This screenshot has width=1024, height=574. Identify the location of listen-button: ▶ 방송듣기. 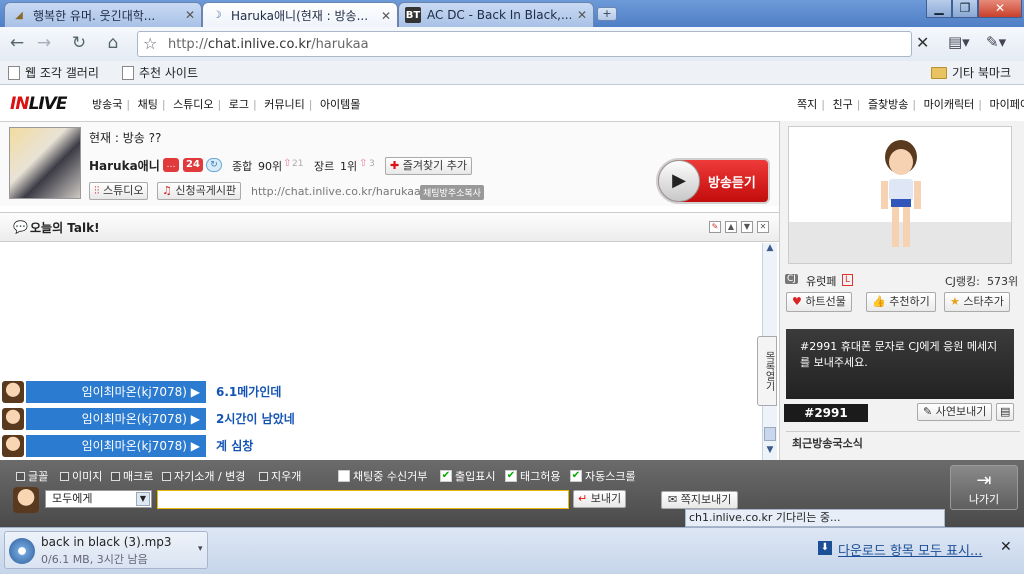
(713, 181).